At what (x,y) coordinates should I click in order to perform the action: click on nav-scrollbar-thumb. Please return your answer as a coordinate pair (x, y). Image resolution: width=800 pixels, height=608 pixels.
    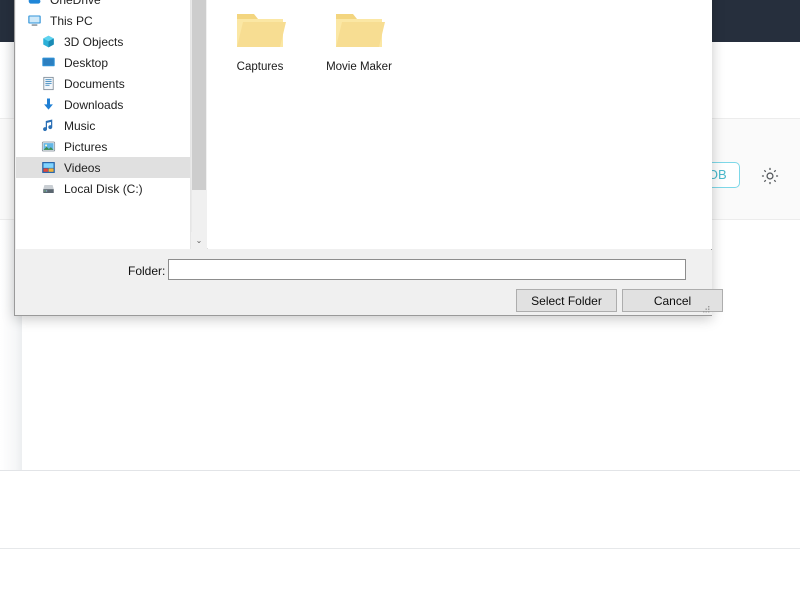
    Looking at the image, I should click on (199, 95).